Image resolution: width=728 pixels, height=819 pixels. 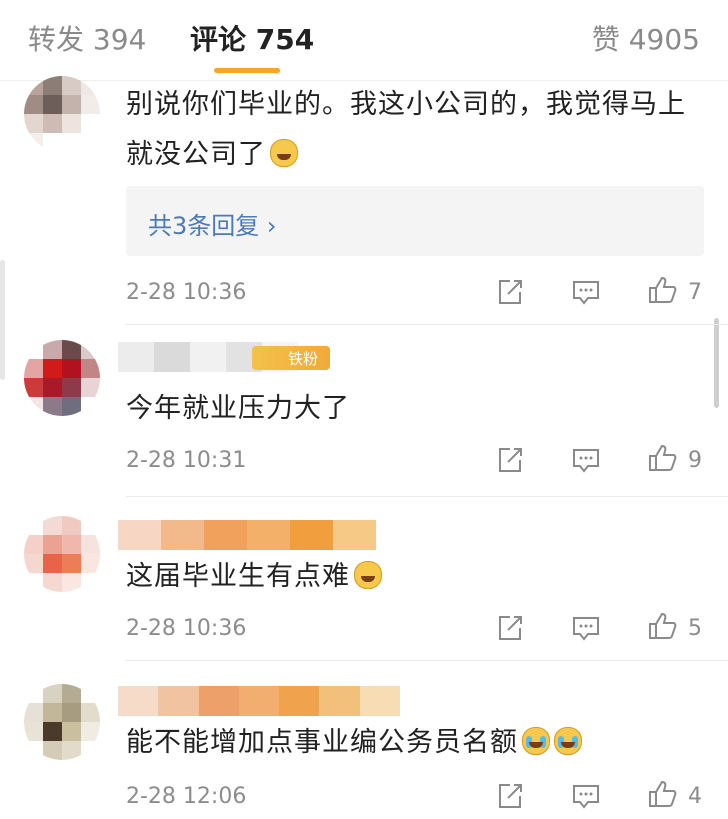 I want to click on like-count: 9, so click(x=695, y=460).